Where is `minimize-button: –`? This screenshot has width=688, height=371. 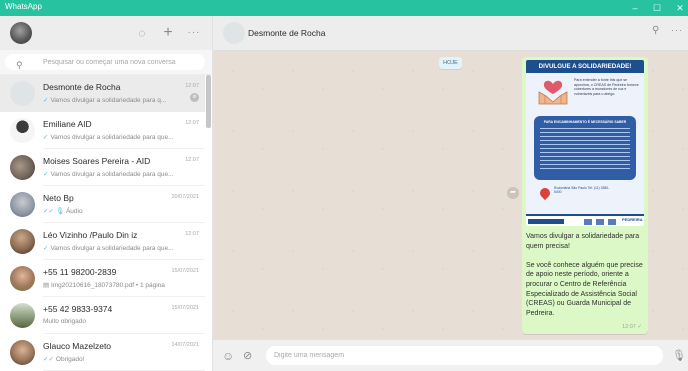
minimize-button: – is located at coordinates (635, 8).